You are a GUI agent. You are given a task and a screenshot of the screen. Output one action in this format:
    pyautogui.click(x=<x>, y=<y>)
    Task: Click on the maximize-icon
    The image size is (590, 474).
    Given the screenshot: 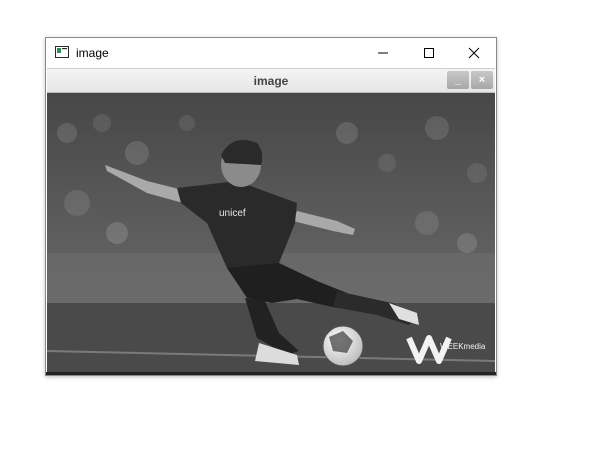 What is the action you would take?
    pyautogui.click(x=429, y=53)
    